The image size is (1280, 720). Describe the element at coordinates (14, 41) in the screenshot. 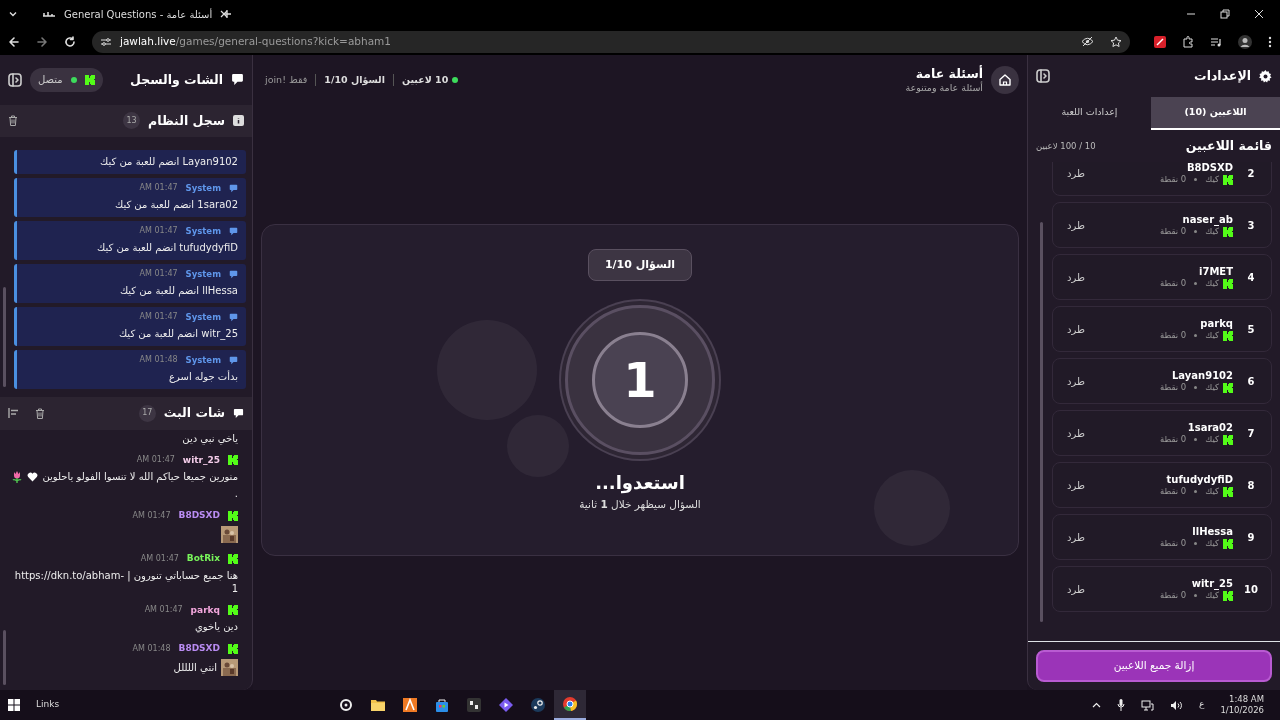

I see `back-icon` at that location.